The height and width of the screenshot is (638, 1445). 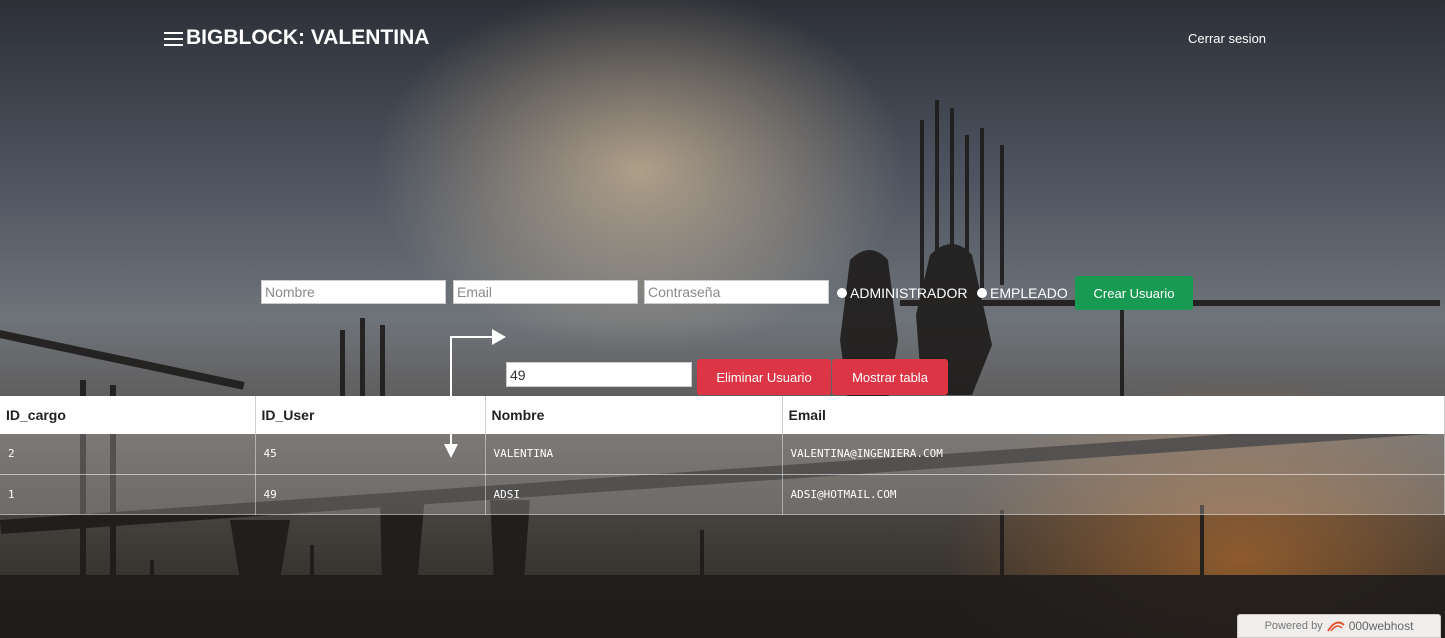 I want to click on table-cell: ADSI@HOTMAIL.COM, so click(x=1113, y=494).